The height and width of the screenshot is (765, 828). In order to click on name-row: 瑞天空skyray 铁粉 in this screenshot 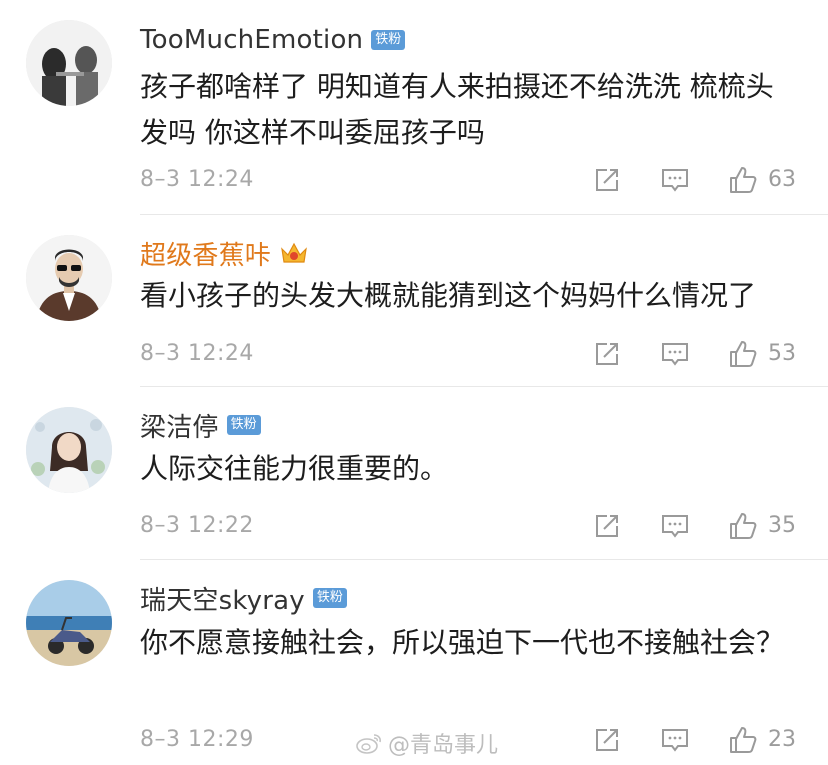, I will do `click(243, 598)`.